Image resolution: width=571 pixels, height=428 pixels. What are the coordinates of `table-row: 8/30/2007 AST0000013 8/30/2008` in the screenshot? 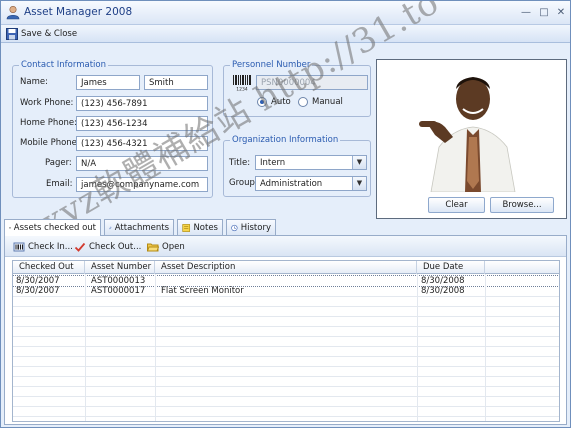 It's located at (286, 281).